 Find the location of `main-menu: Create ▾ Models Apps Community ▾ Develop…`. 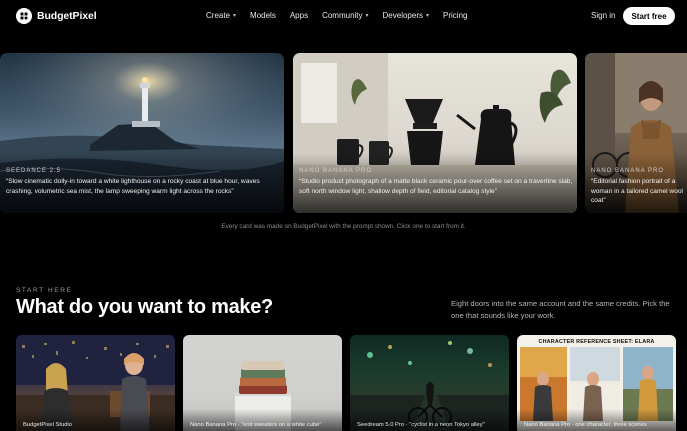

main-menu: Create ▾ Models Apps Community ▾ Develop… is located at coordinates (343, 15).